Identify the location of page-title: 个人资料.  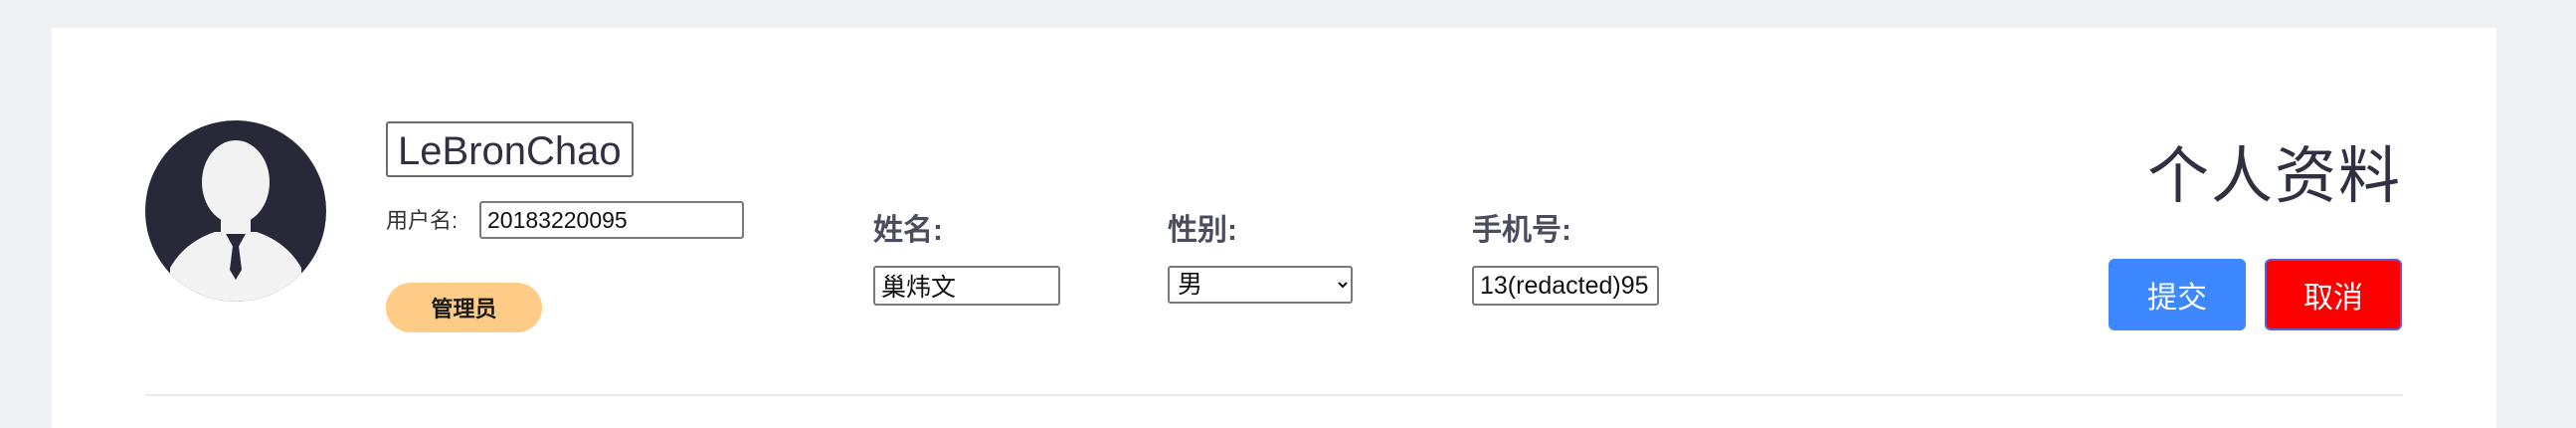
(2274, 176).